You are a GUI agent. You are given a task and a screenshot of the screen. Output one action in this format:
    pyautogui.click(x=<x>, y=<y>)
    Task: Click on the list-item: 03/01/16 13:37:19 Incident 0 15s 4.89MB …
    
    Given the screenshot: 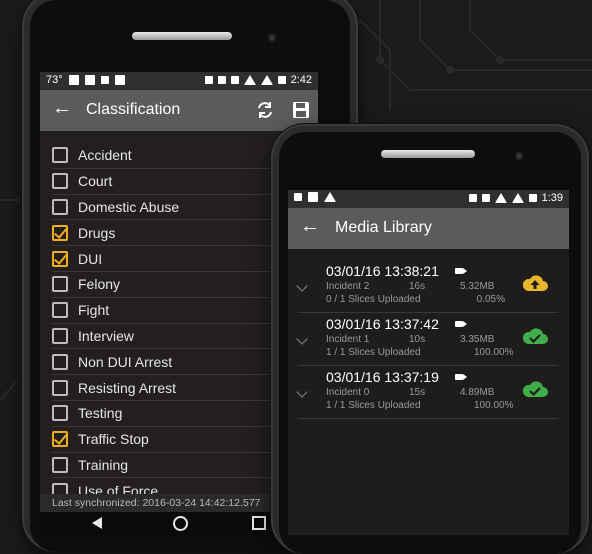 What is the action you would take?
    pyautogui.click(x=427, y=392)
    